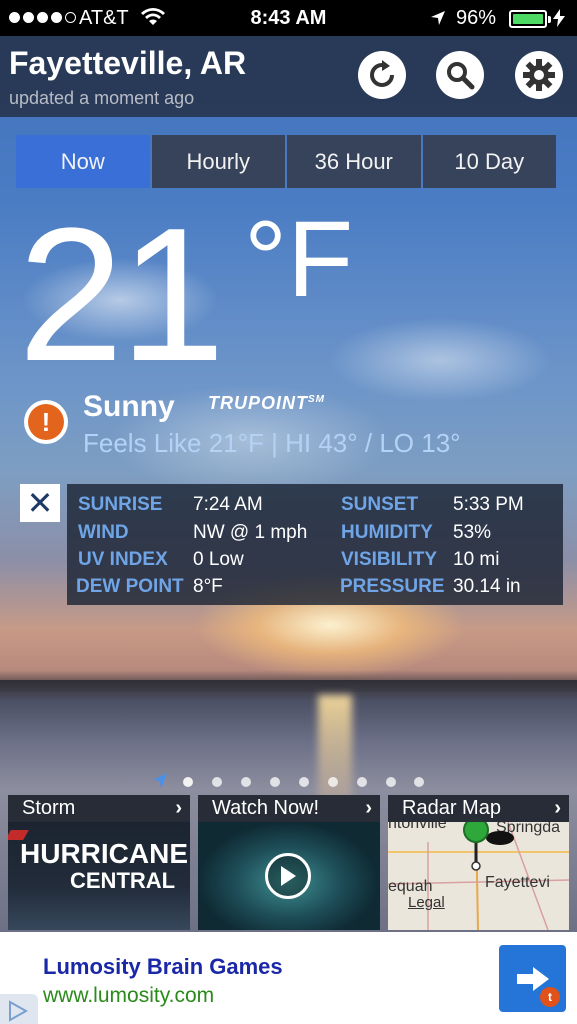 Image resolution: width=577 pixels, height=1024 pixels. What do you see at coordinates (488, 504) in the screenshot?
I see `sunset-value: 5:33 PM` at bounding box center [488, 504].